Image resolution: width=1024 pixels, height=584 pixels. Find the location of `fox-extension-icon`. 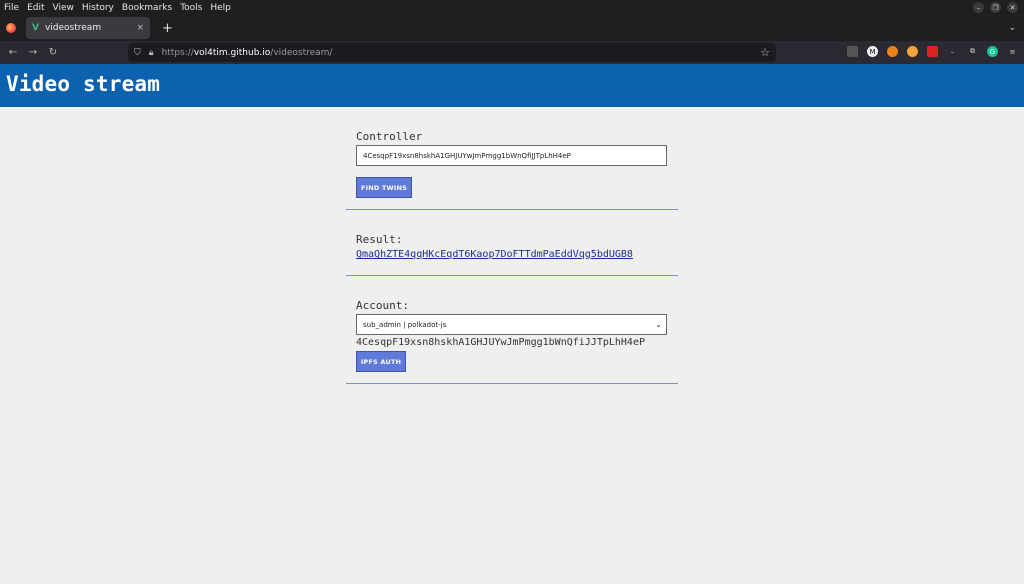

fox-extension-icon is located at coordinates (892, 51).